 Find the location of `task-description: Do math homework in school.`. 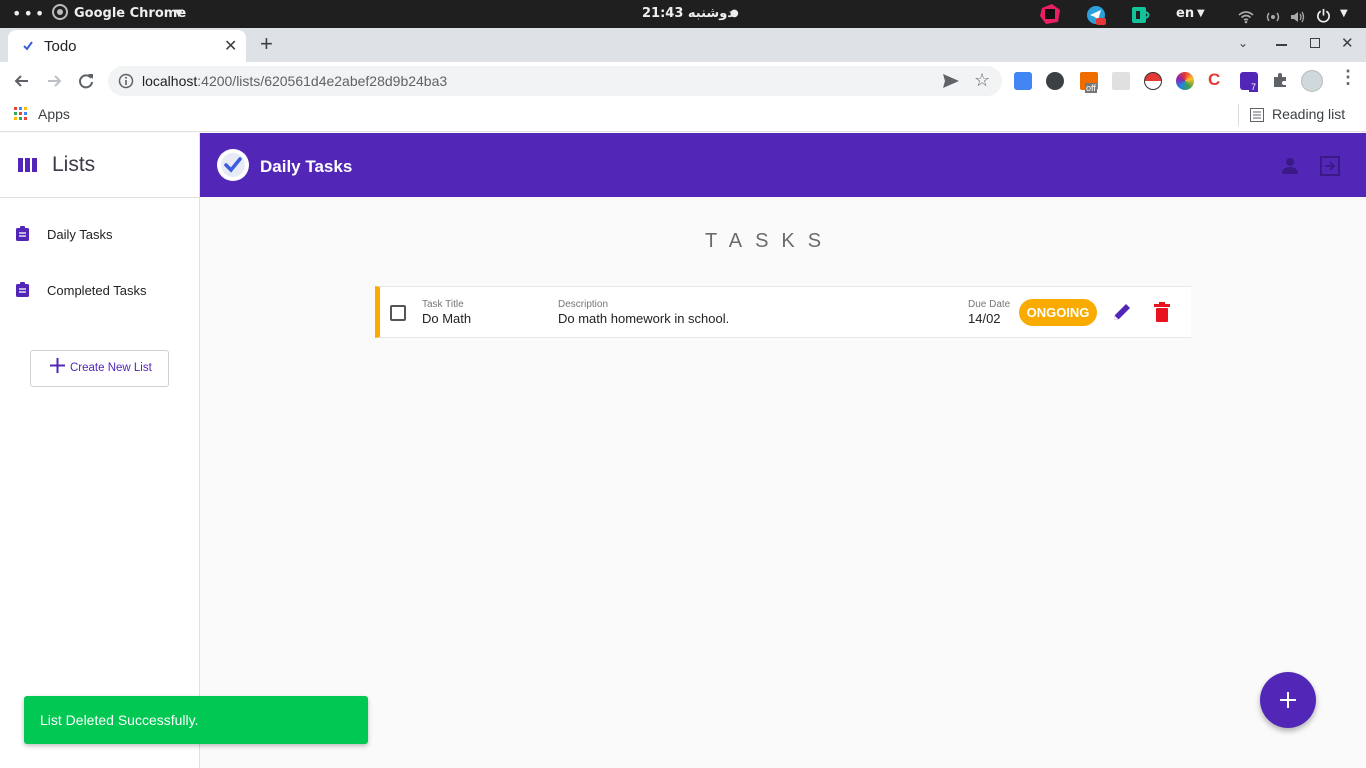

task-description: Do math homework in school. is located at coordinates (644, 318).